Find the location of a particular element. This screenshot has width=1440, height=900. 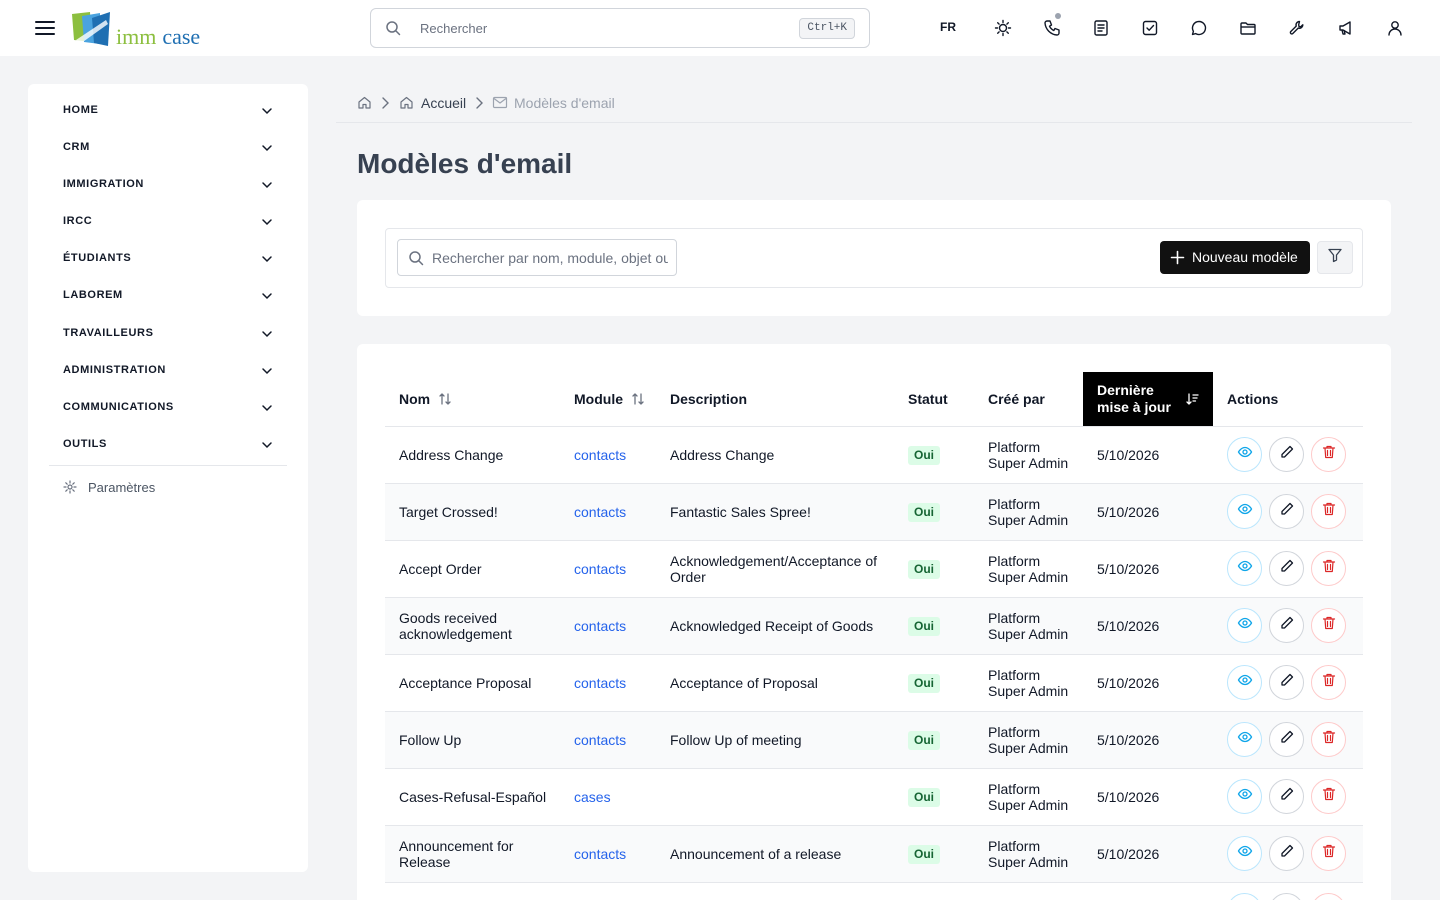

chat-icon is located at coordinates (1199, 28).